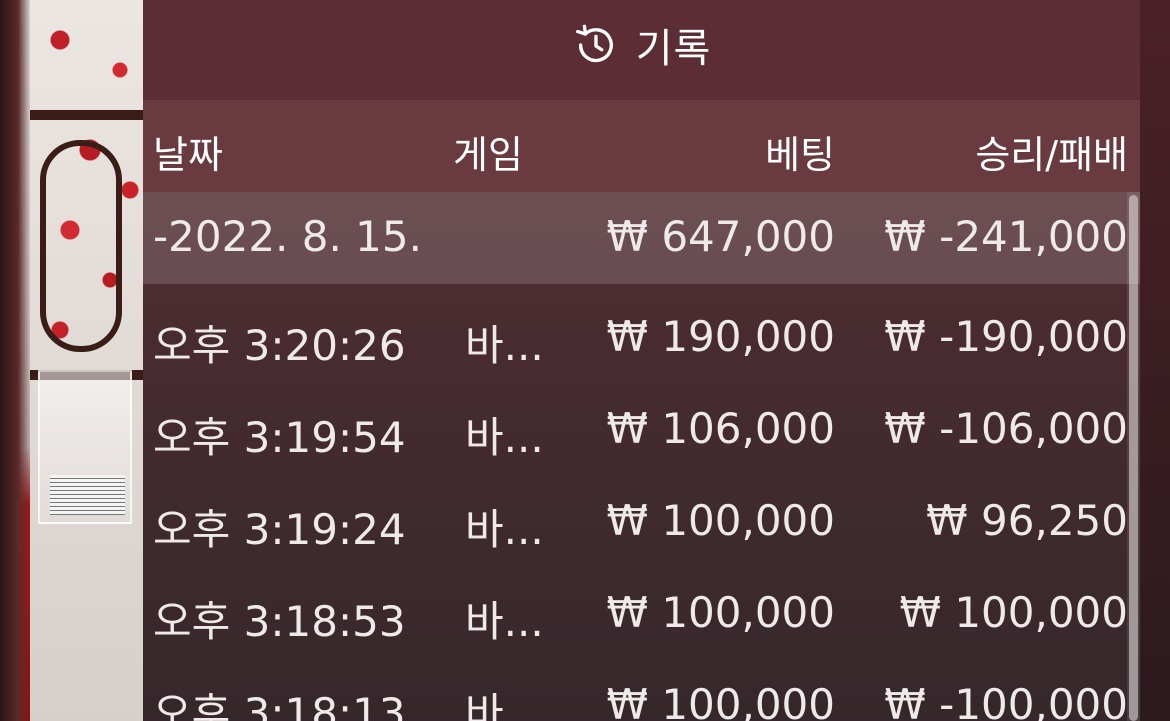 The height and width of the screenshot is (721, 1170). Describe the element at coordinates (279, 345) in the screenshot. I see `row-time: 오후 3:20:26` at that location.